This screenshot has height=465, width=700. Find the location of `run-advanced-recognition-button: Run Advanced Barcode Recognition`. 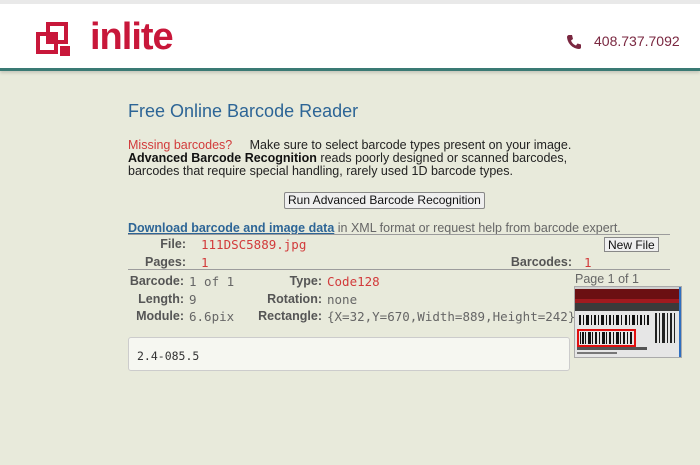

run-advanced-recognition-button: Run Advanced Barcode Recognition is located at coordinates (384, 200).